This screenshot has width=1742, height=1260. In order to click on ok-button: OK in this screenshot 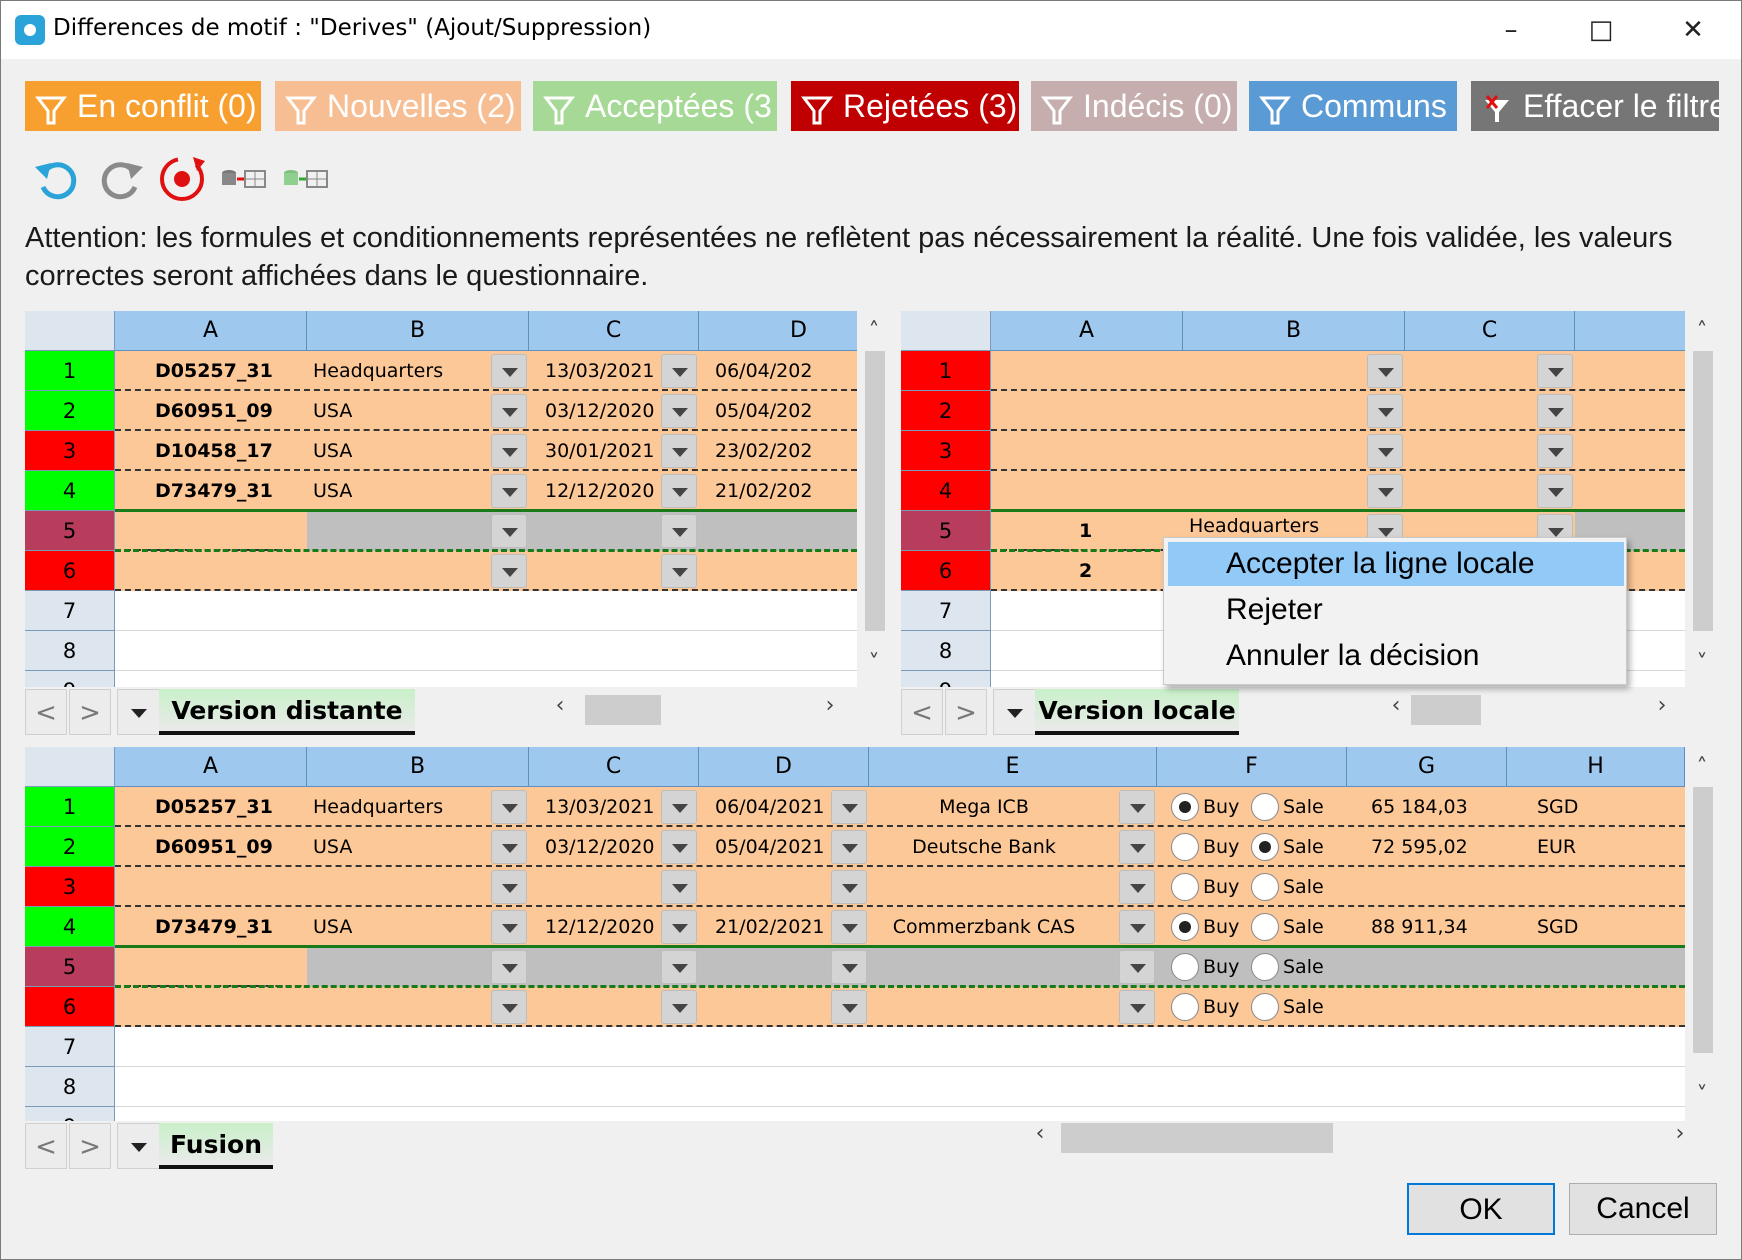, I will do `click(1481, 1209)`.